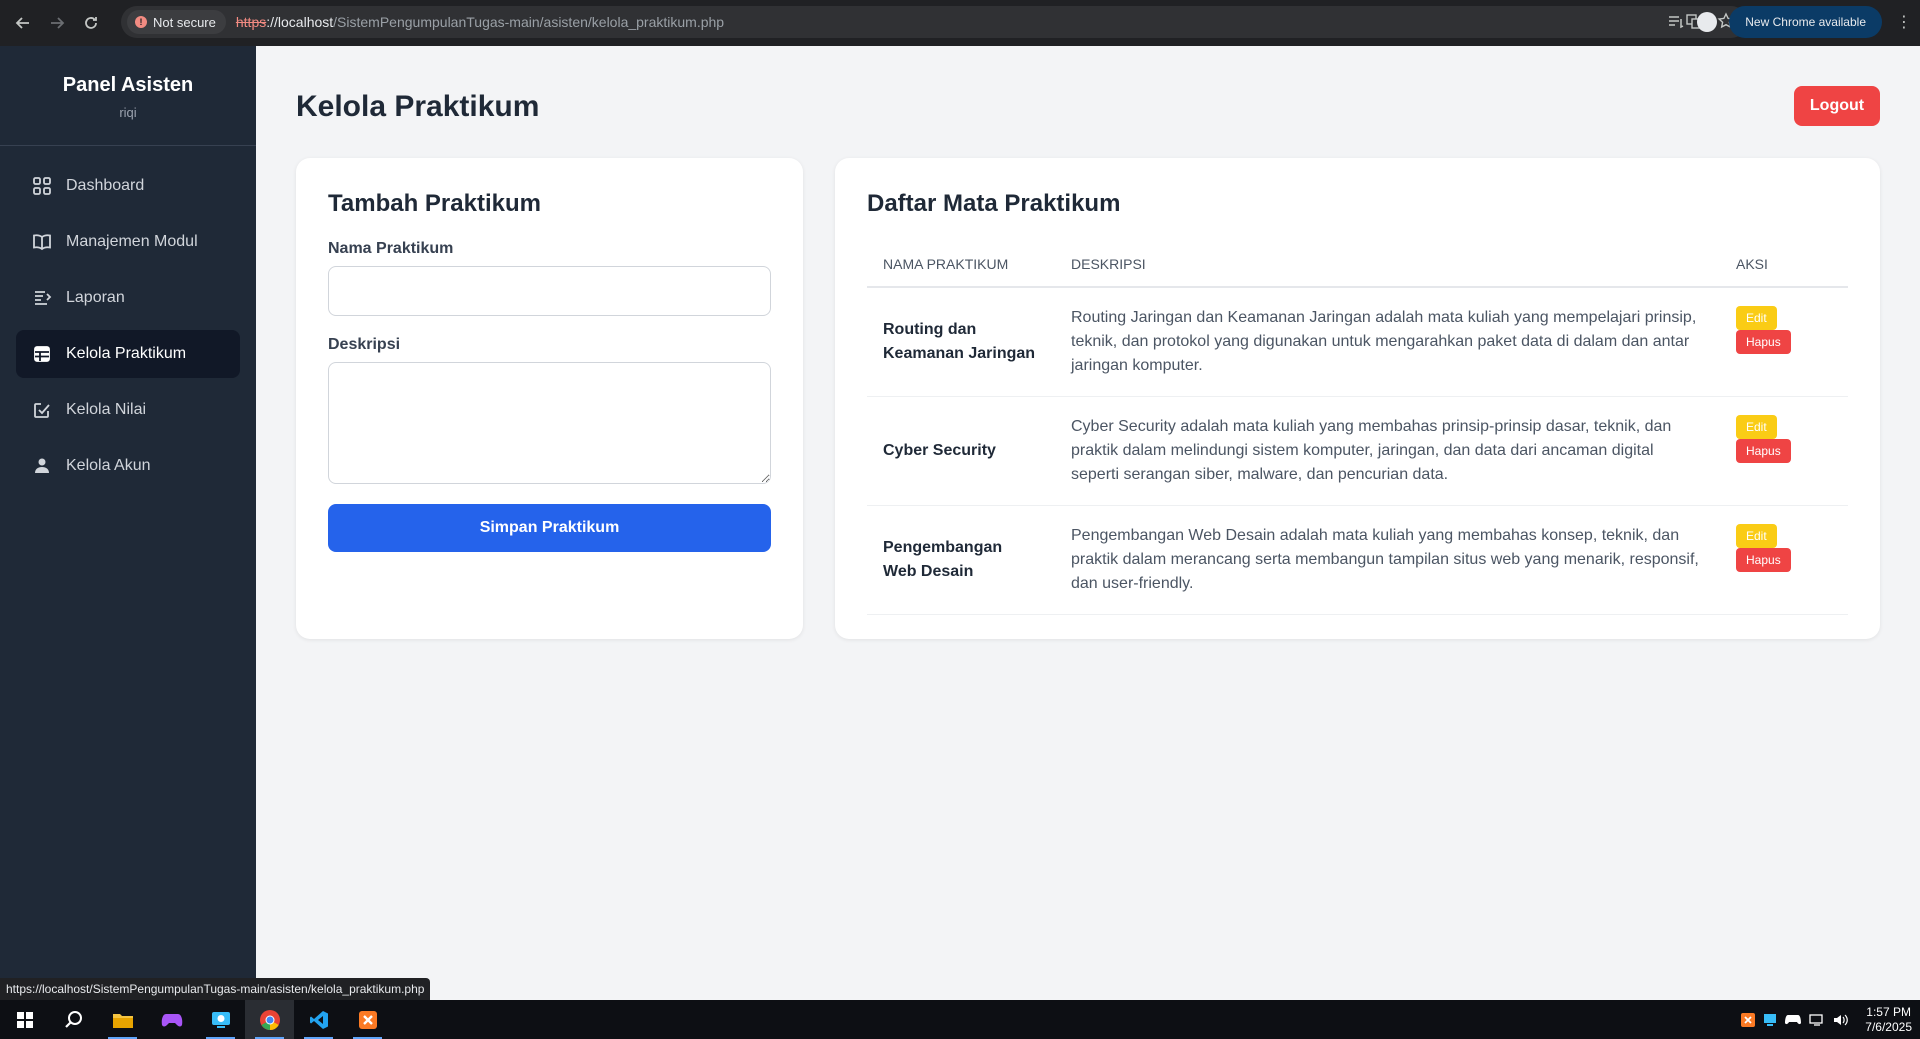 This screenshot has width=1920, height=1039. Describe the element at coordinates (1784, 265) in the screenshot. I see `column-header-aksi: Aksi` at that location.